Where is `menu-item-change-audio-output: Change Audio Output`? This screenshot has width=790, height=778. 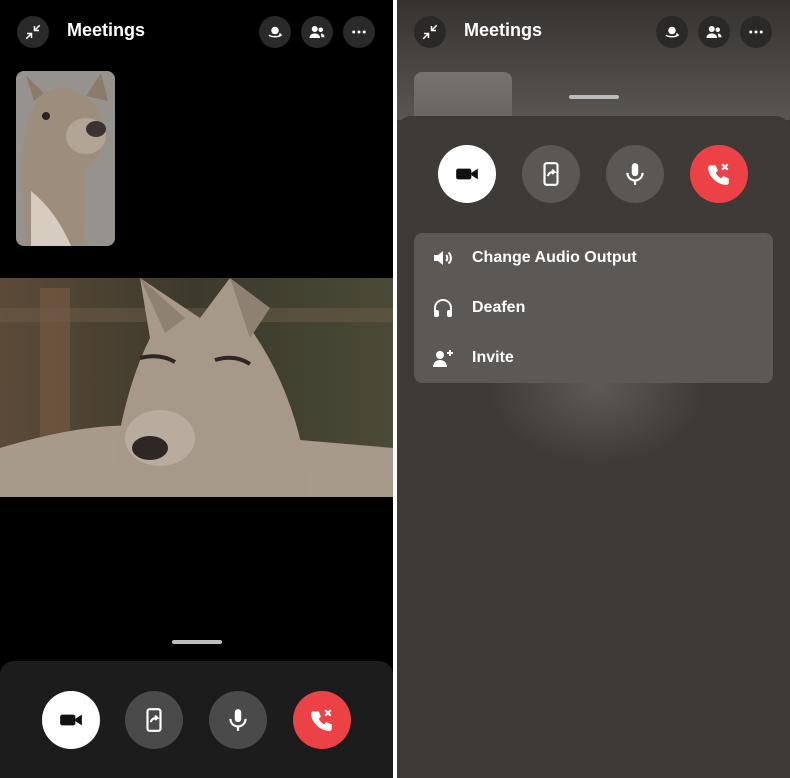
menu-item-change-audio-output: Change Audio Output is located at coordinates (593, 258).